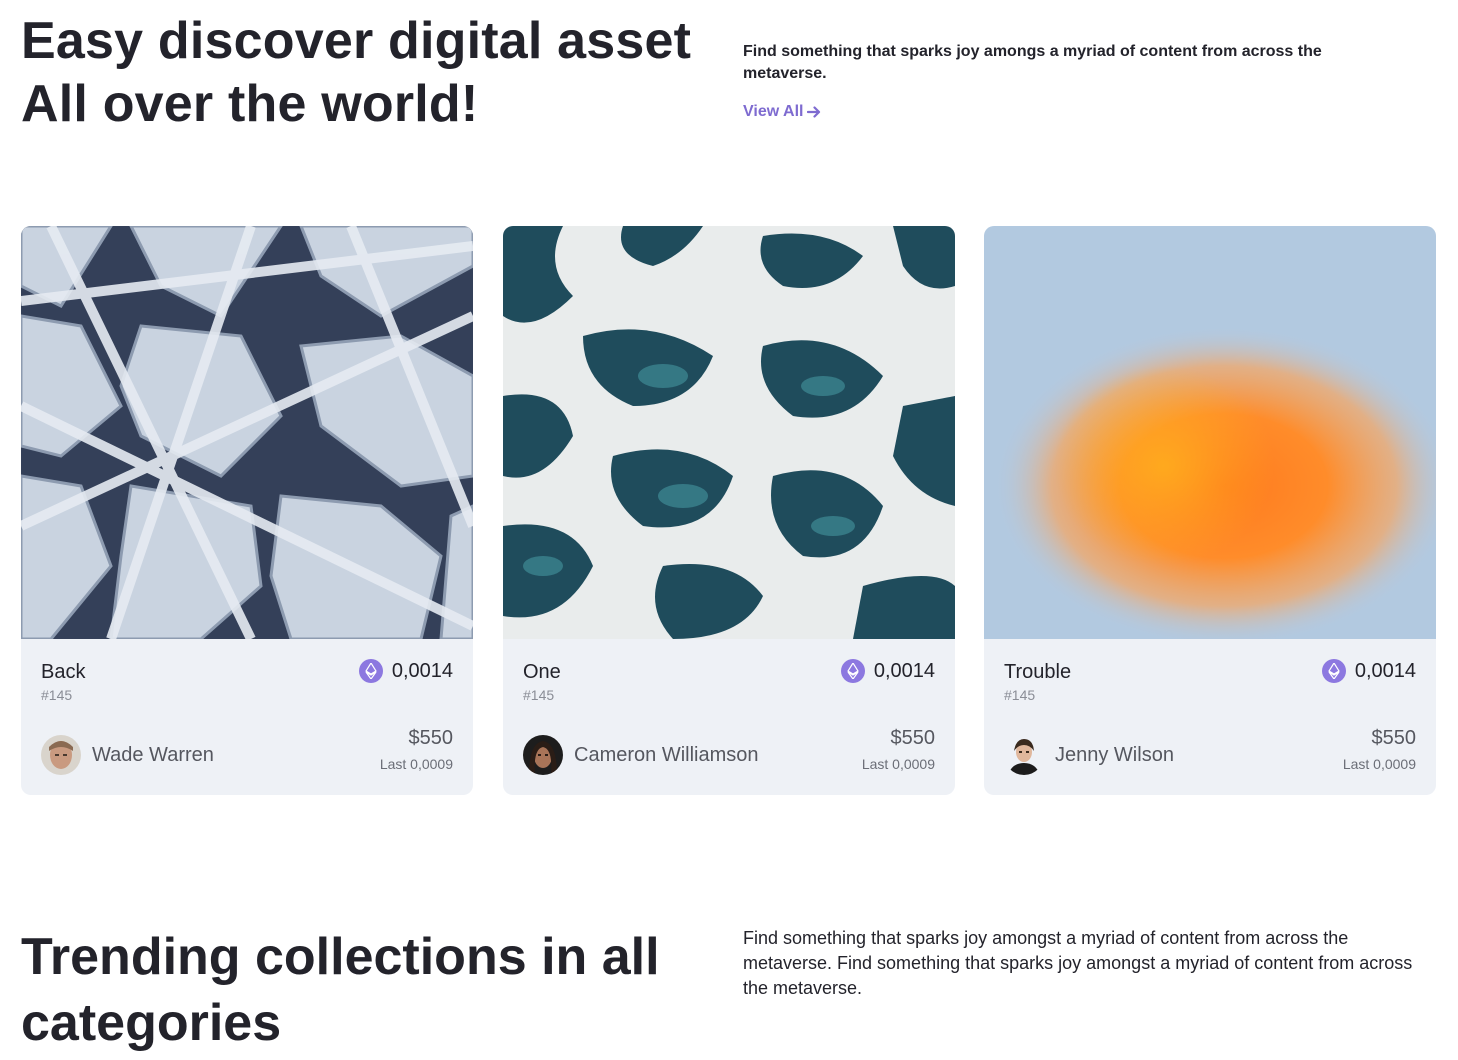 The width and height of the screenshot is (1458, 1060). I want to click on owner-name: Jenny Wilson, so click(1114, 755).